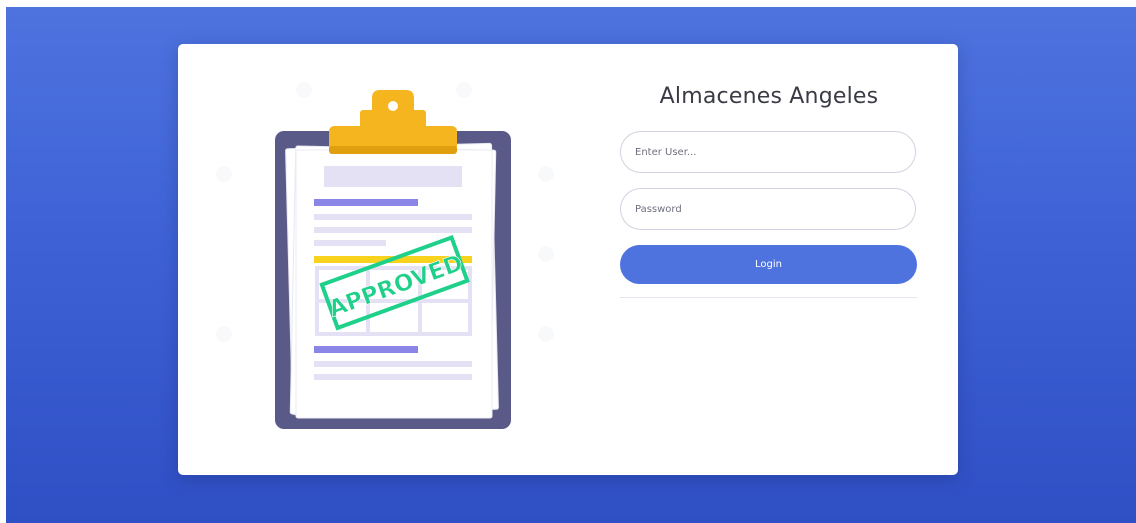  What do you see at coordinates (768, 152) in the screenshot?
I see `user-input` at bounding box center [768, 152].